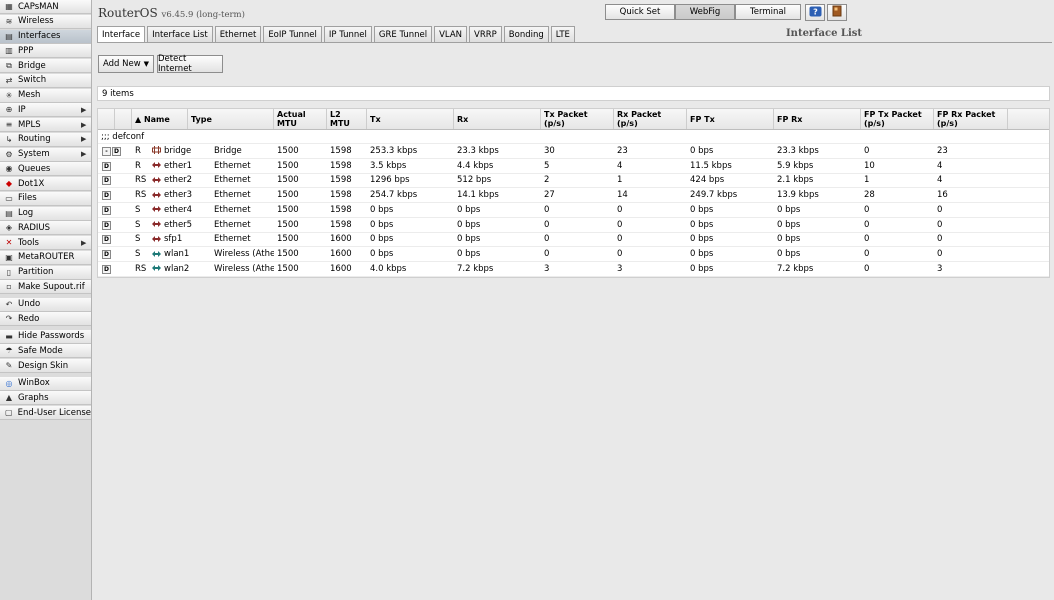 The width and height of the screenshot is (1054, 600). What do you see at coordinates (180, 254) in the screenshot?
I see `cell-name: wlan1` at bounding box center [180, 254].